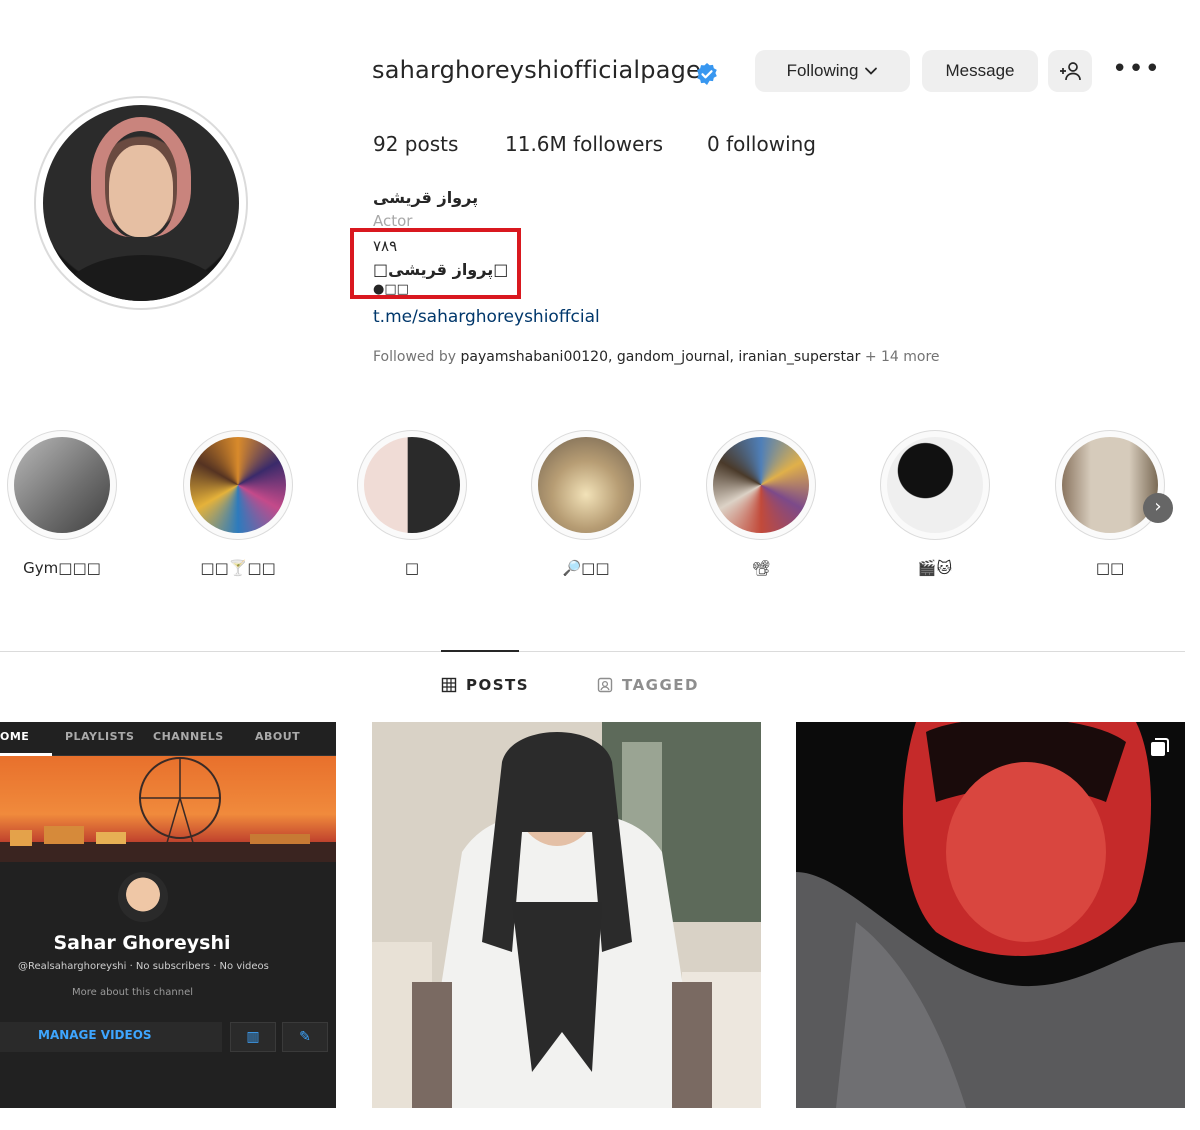 The image size is (1200, 1130). I want to click on edit-pencil-icon: ✎, so click(305, 1037).